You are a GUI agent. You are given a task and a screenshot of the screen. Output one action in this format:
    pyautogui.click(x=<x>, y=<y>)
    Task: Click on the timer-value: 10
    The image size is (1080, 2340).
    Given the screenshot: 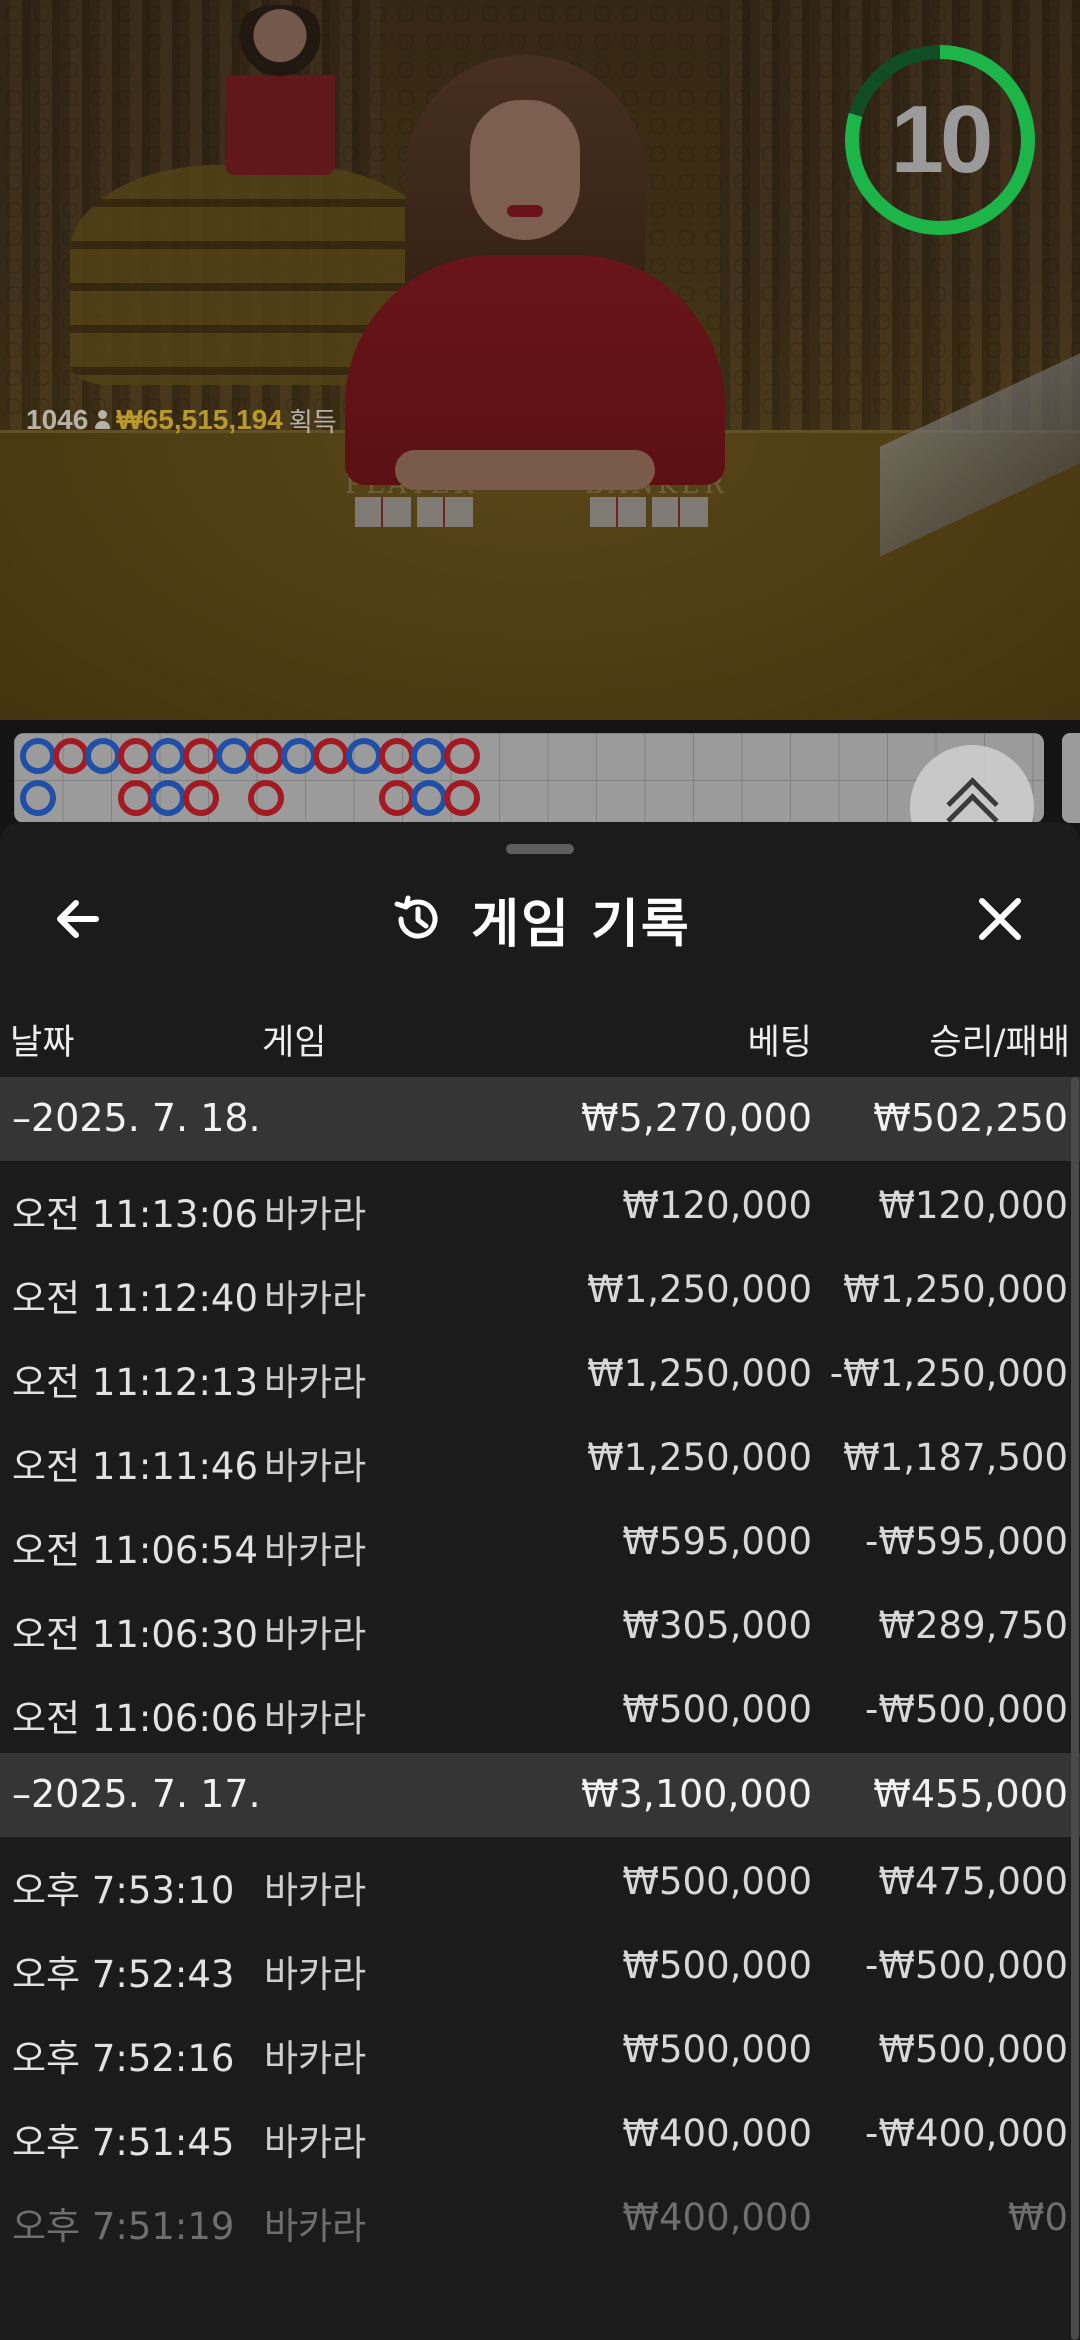 What is the action you would take?
    pyautogui.click(x=942, y=139)
    